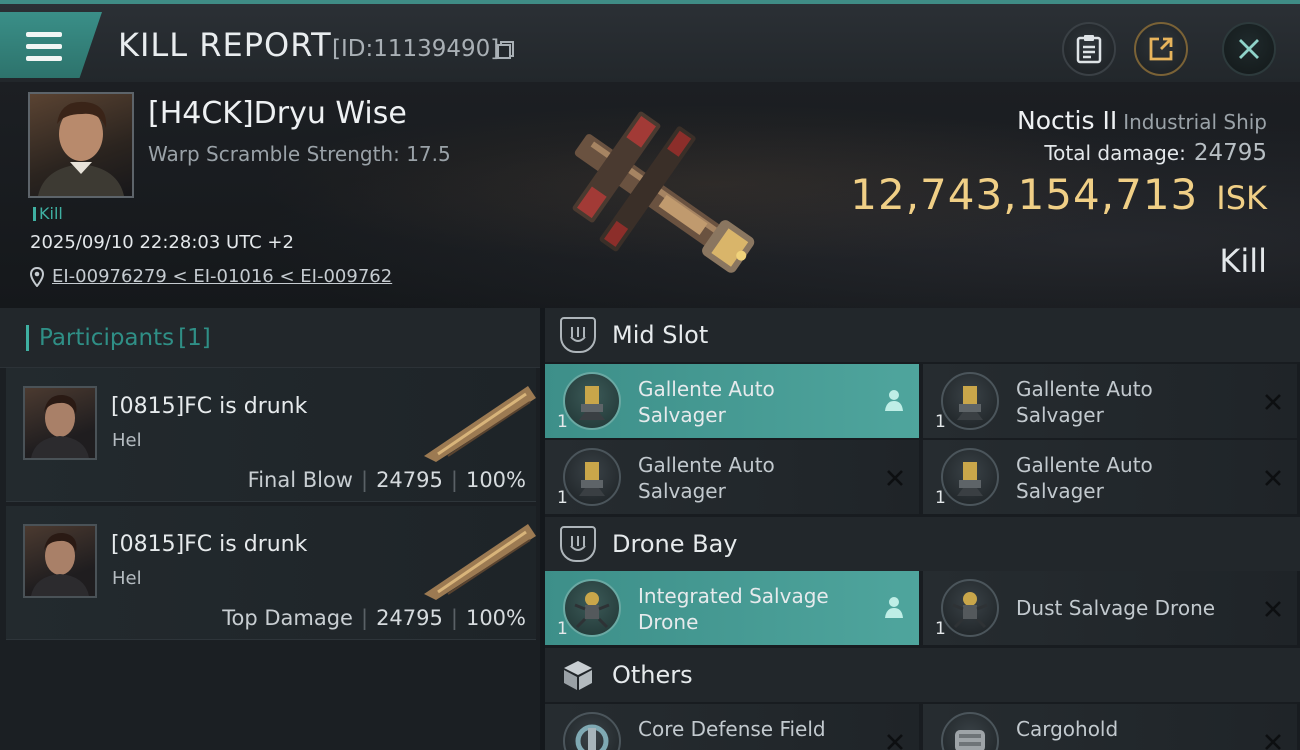  I want to click on hamburger-icon, so click(44, 47).